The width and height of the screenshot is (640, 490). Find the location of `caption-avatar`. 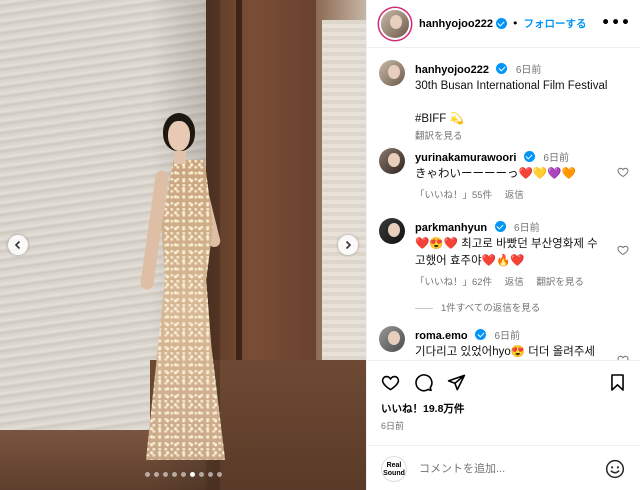

caption-avatar is located at coordinates (392, 73).